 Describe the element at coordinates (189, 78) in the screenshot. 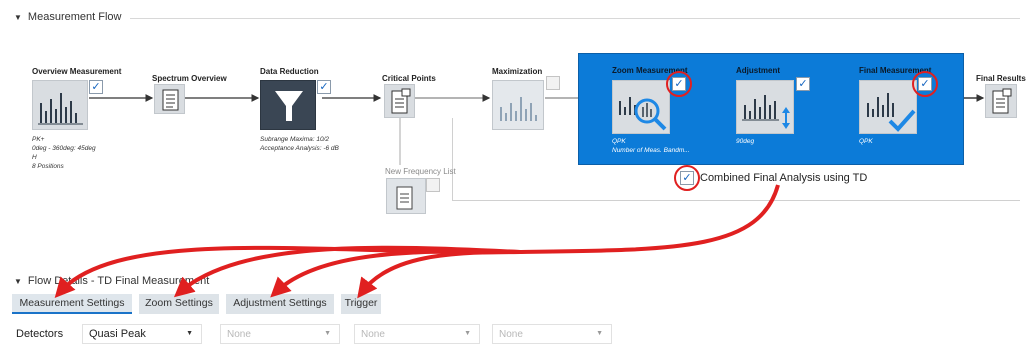

I see `node-title-spectrum: Spectrum Overview` at that location.